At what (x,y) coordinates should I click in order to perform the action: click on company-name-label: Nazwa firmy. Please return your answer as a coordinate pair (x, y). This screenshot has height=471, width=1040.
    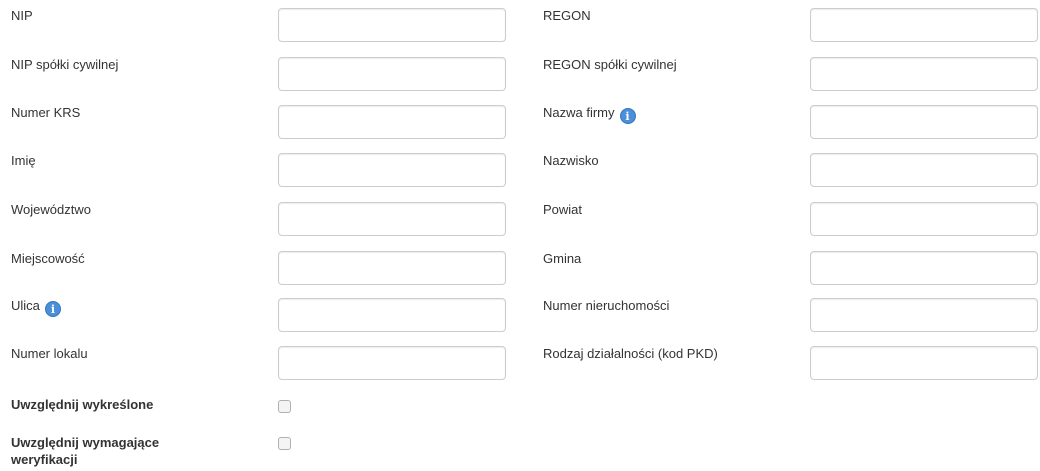
    Looking at the image, I should click on (579, 112).